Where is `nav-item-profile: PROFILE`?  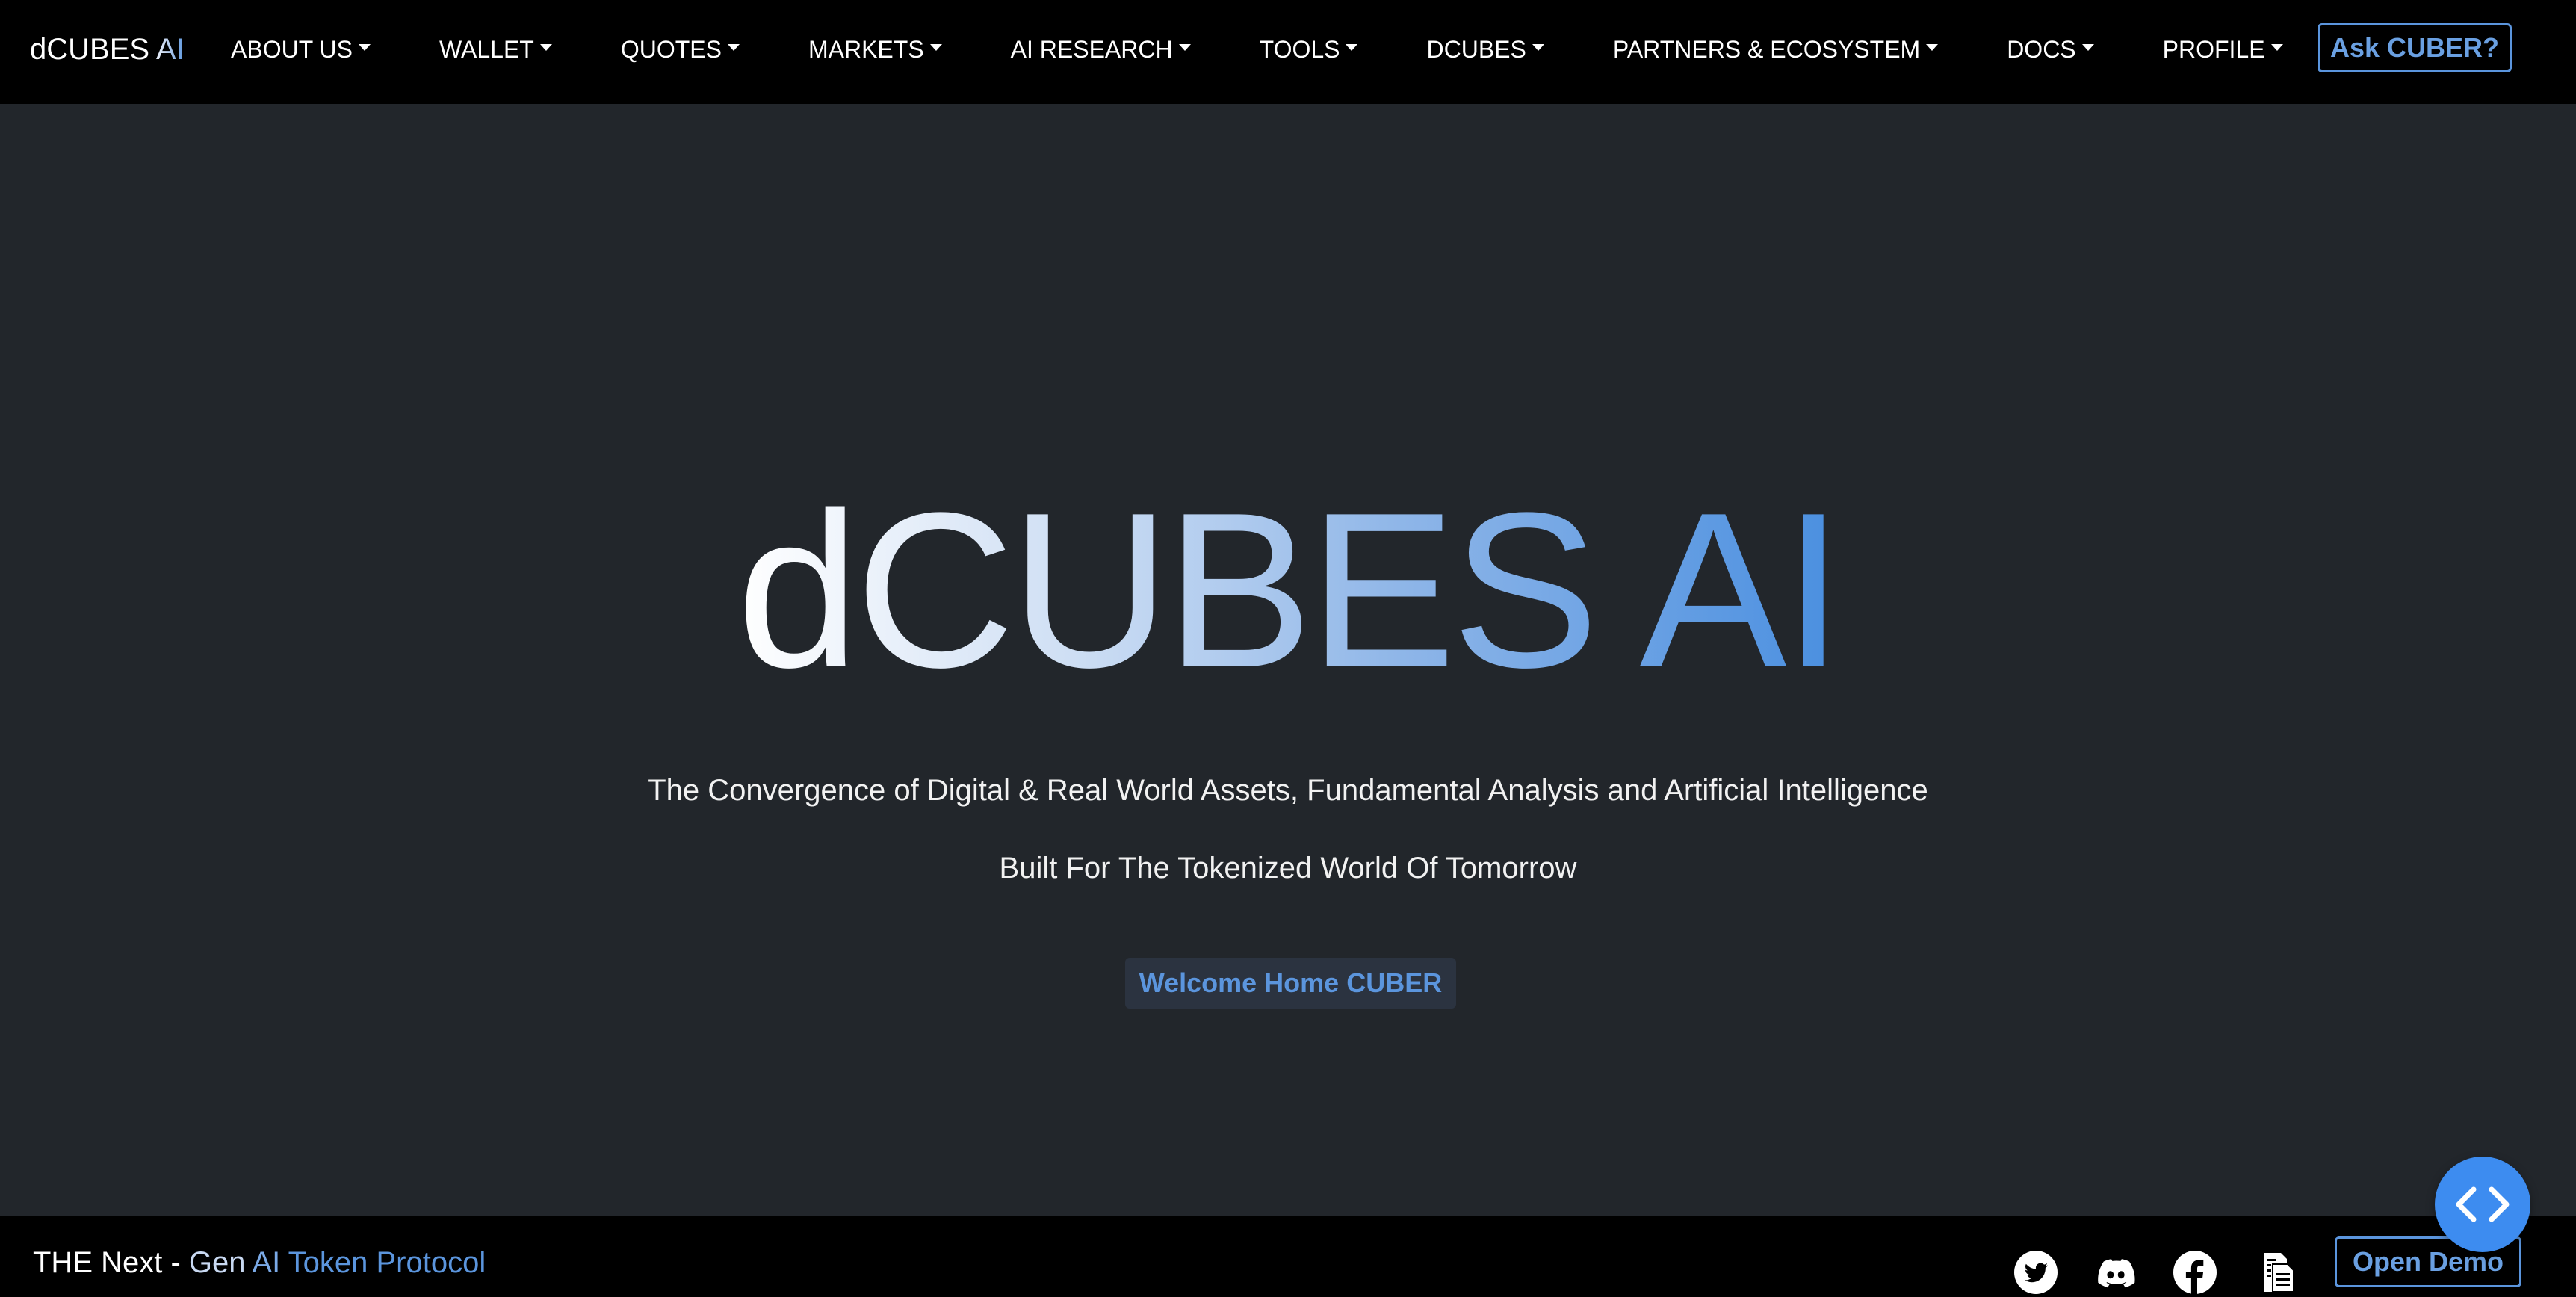 nav-item-profile: PROFILE is located at coordinates (2223, 49).